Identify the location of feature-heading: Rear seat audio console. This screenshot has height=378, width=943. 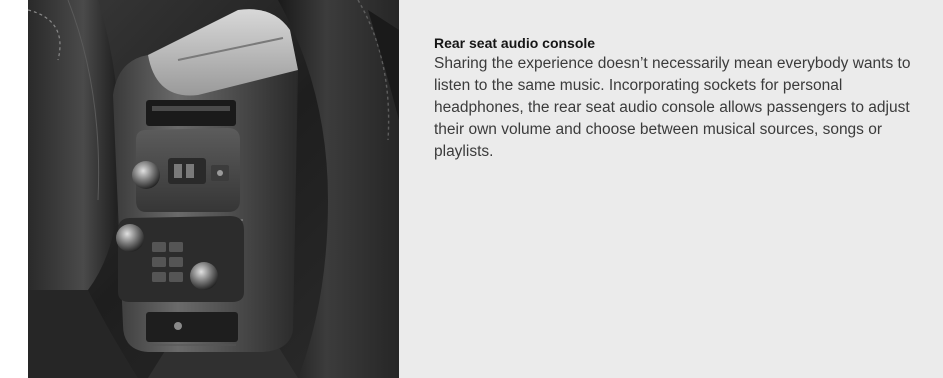
(515, 43).